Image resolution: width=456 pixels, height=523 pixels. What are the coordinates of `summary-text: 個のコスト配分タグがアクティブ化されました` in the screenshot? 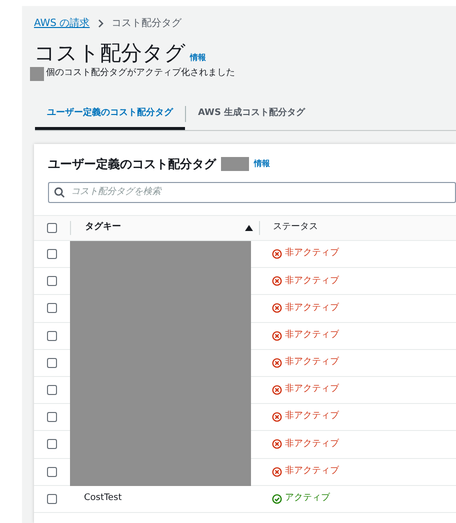 It's located at (140, 73).